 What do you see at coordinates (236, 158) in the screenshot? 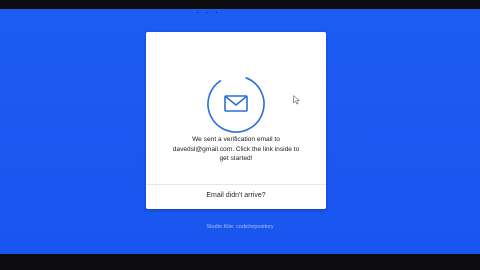
I see `message-line-3: get started!` at bounding box center [236, 158].